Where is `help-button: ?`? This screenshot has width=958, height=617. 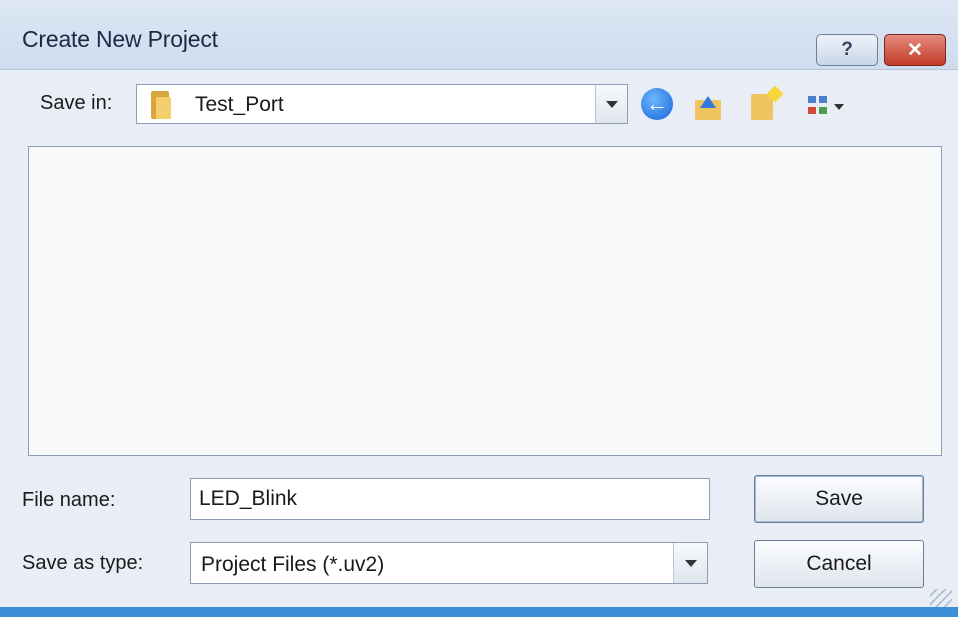 help-button: ? is located at coordinates (847, 50).